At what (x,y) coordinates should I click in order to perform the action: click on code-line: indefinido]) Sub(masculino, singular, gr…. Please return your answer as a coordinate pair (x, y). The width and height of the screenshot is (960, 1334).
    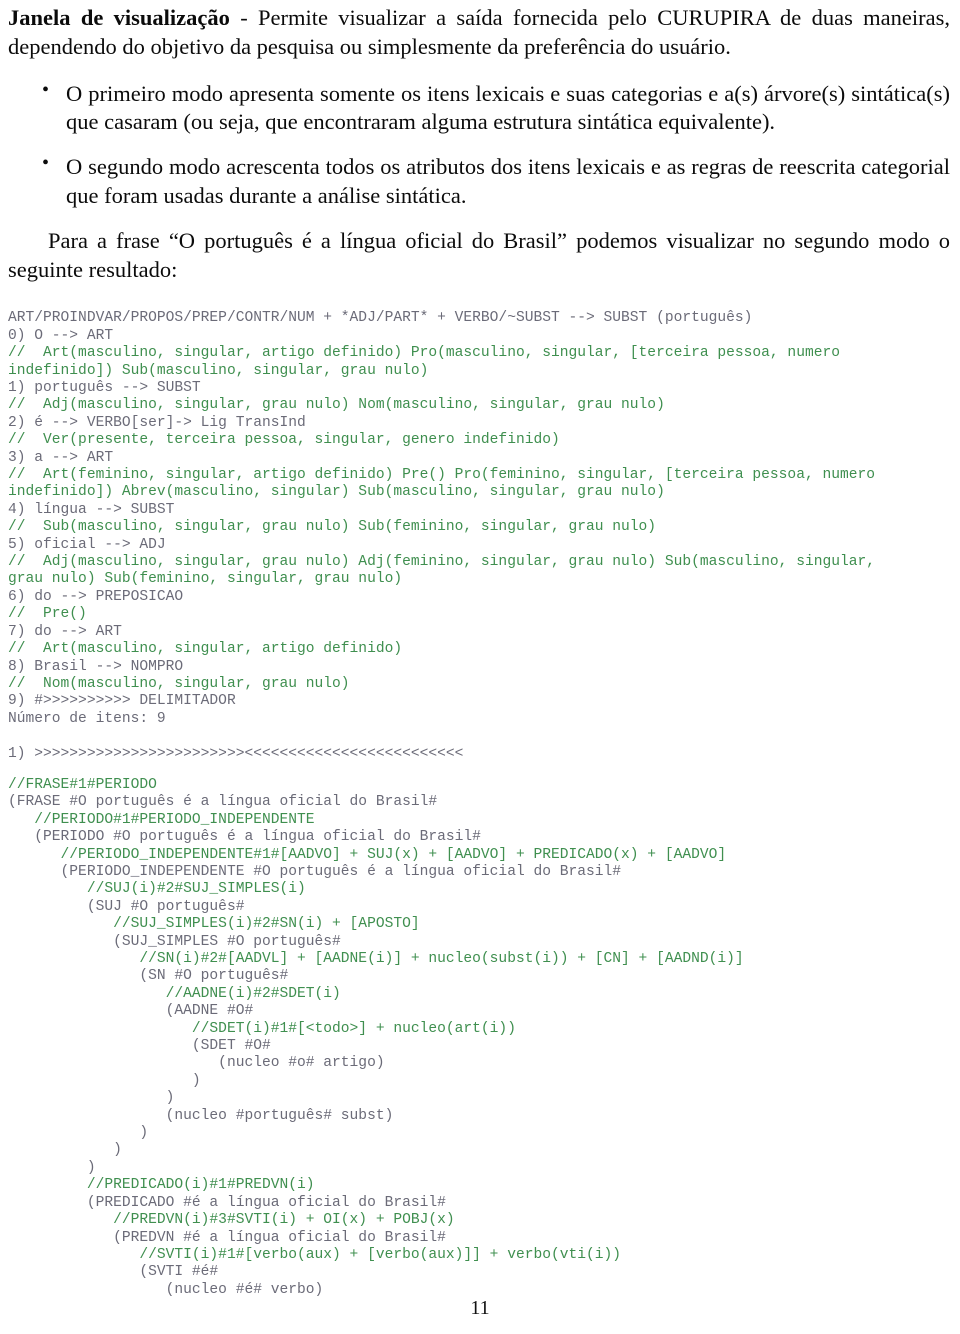
    Looking at the image, I should click on (218, 370).